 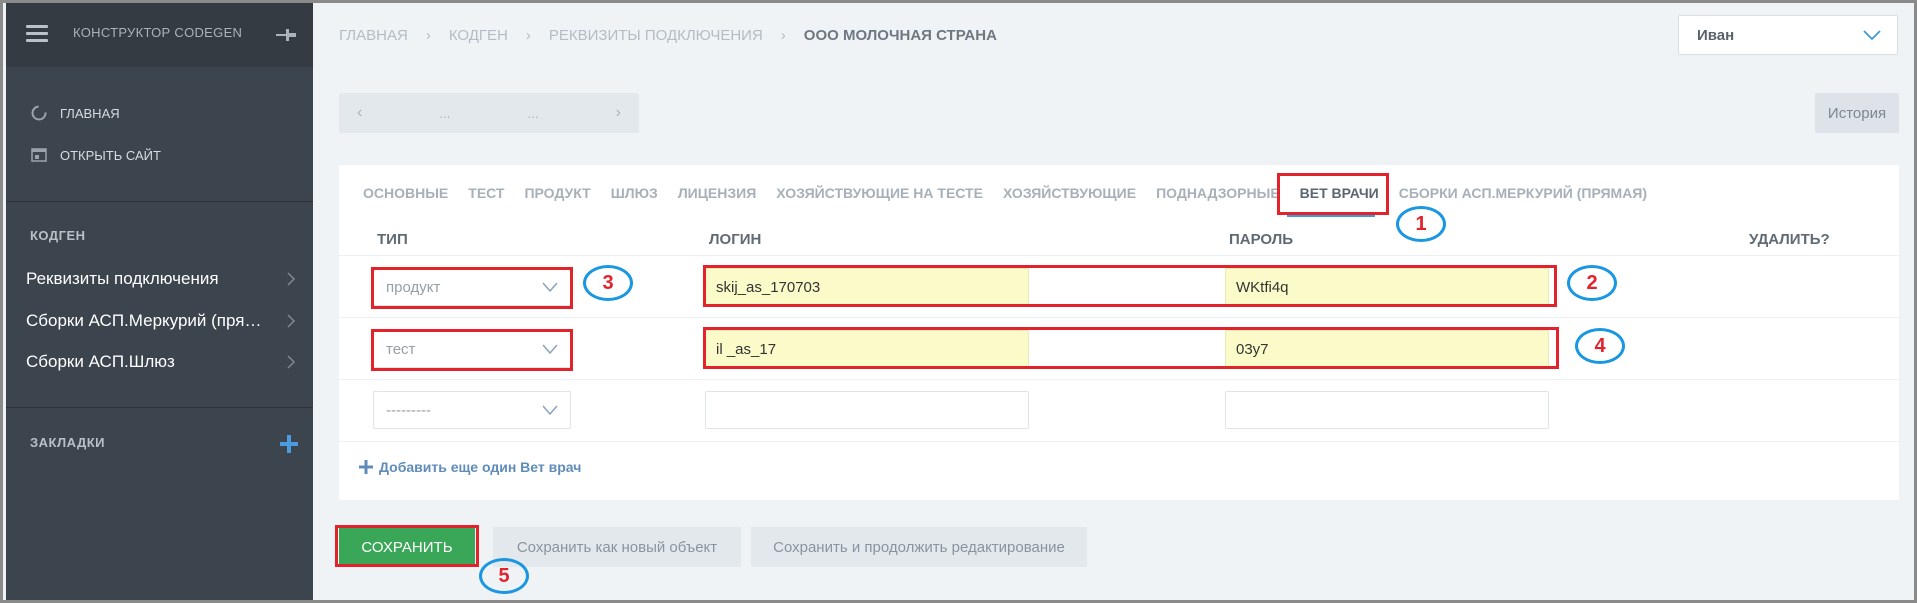 I want to click on type-select-value: ---------, so click(x=408, y=410).